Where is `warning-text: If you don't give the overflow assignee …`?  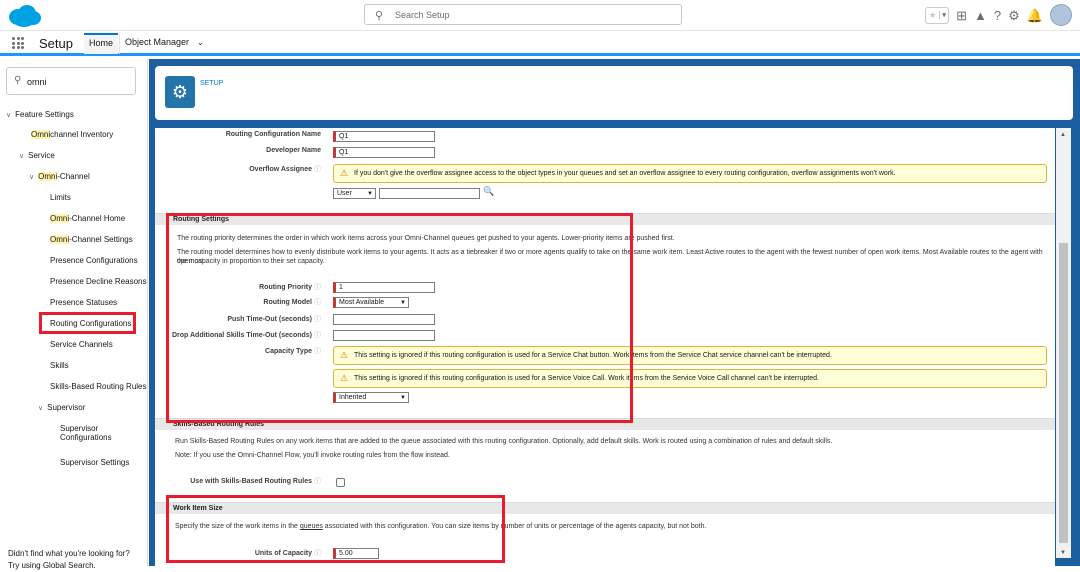 warning-text: If you don't give the overflow assignee … is located at coordinates (625, 173).